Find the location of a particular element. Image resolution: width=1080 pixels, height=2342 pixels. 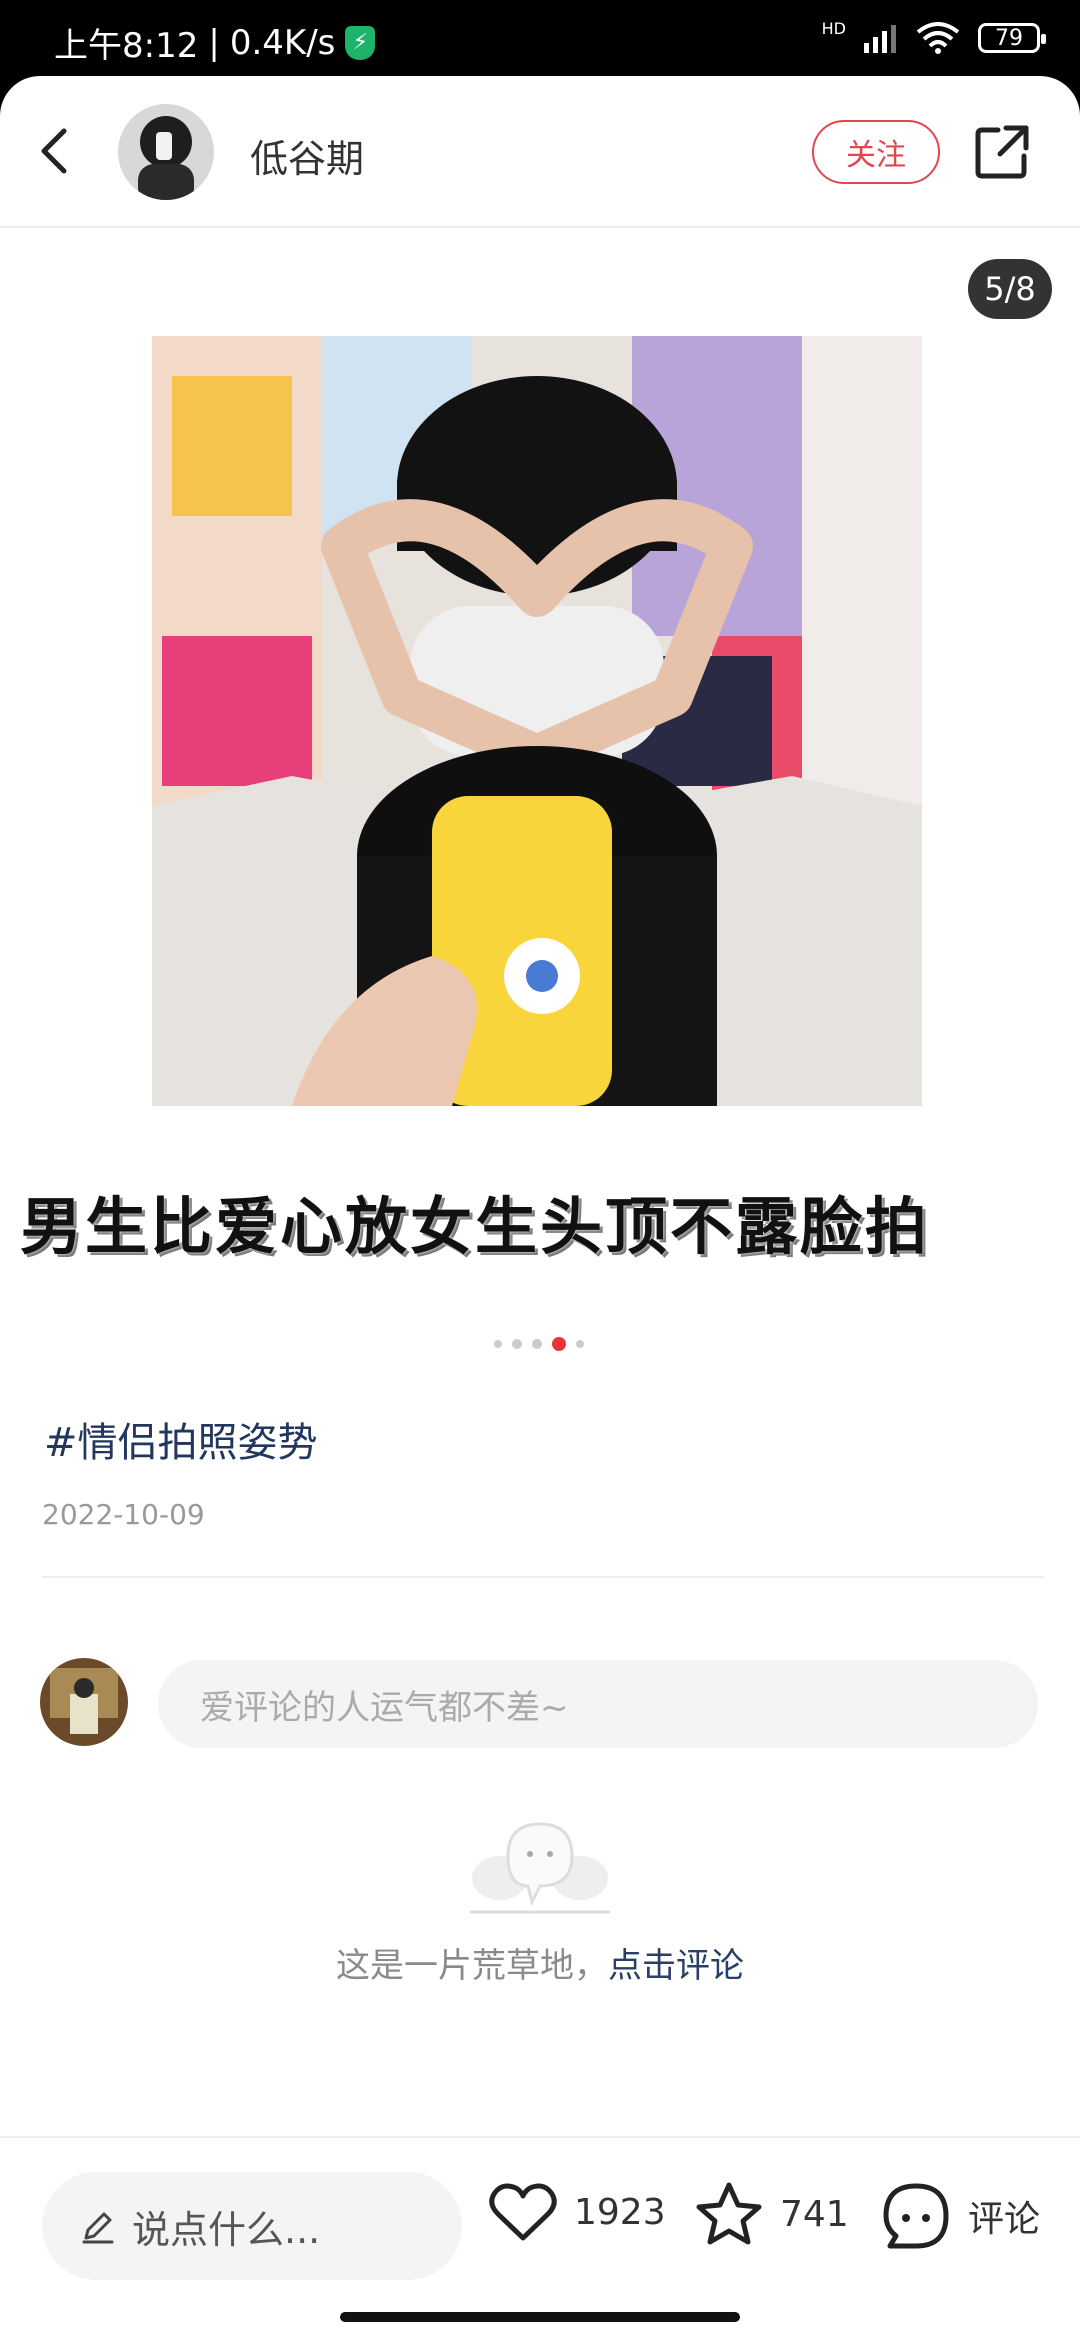

empty-text-main: 这是一片荒草地， is located at coordinates (472, 1966).